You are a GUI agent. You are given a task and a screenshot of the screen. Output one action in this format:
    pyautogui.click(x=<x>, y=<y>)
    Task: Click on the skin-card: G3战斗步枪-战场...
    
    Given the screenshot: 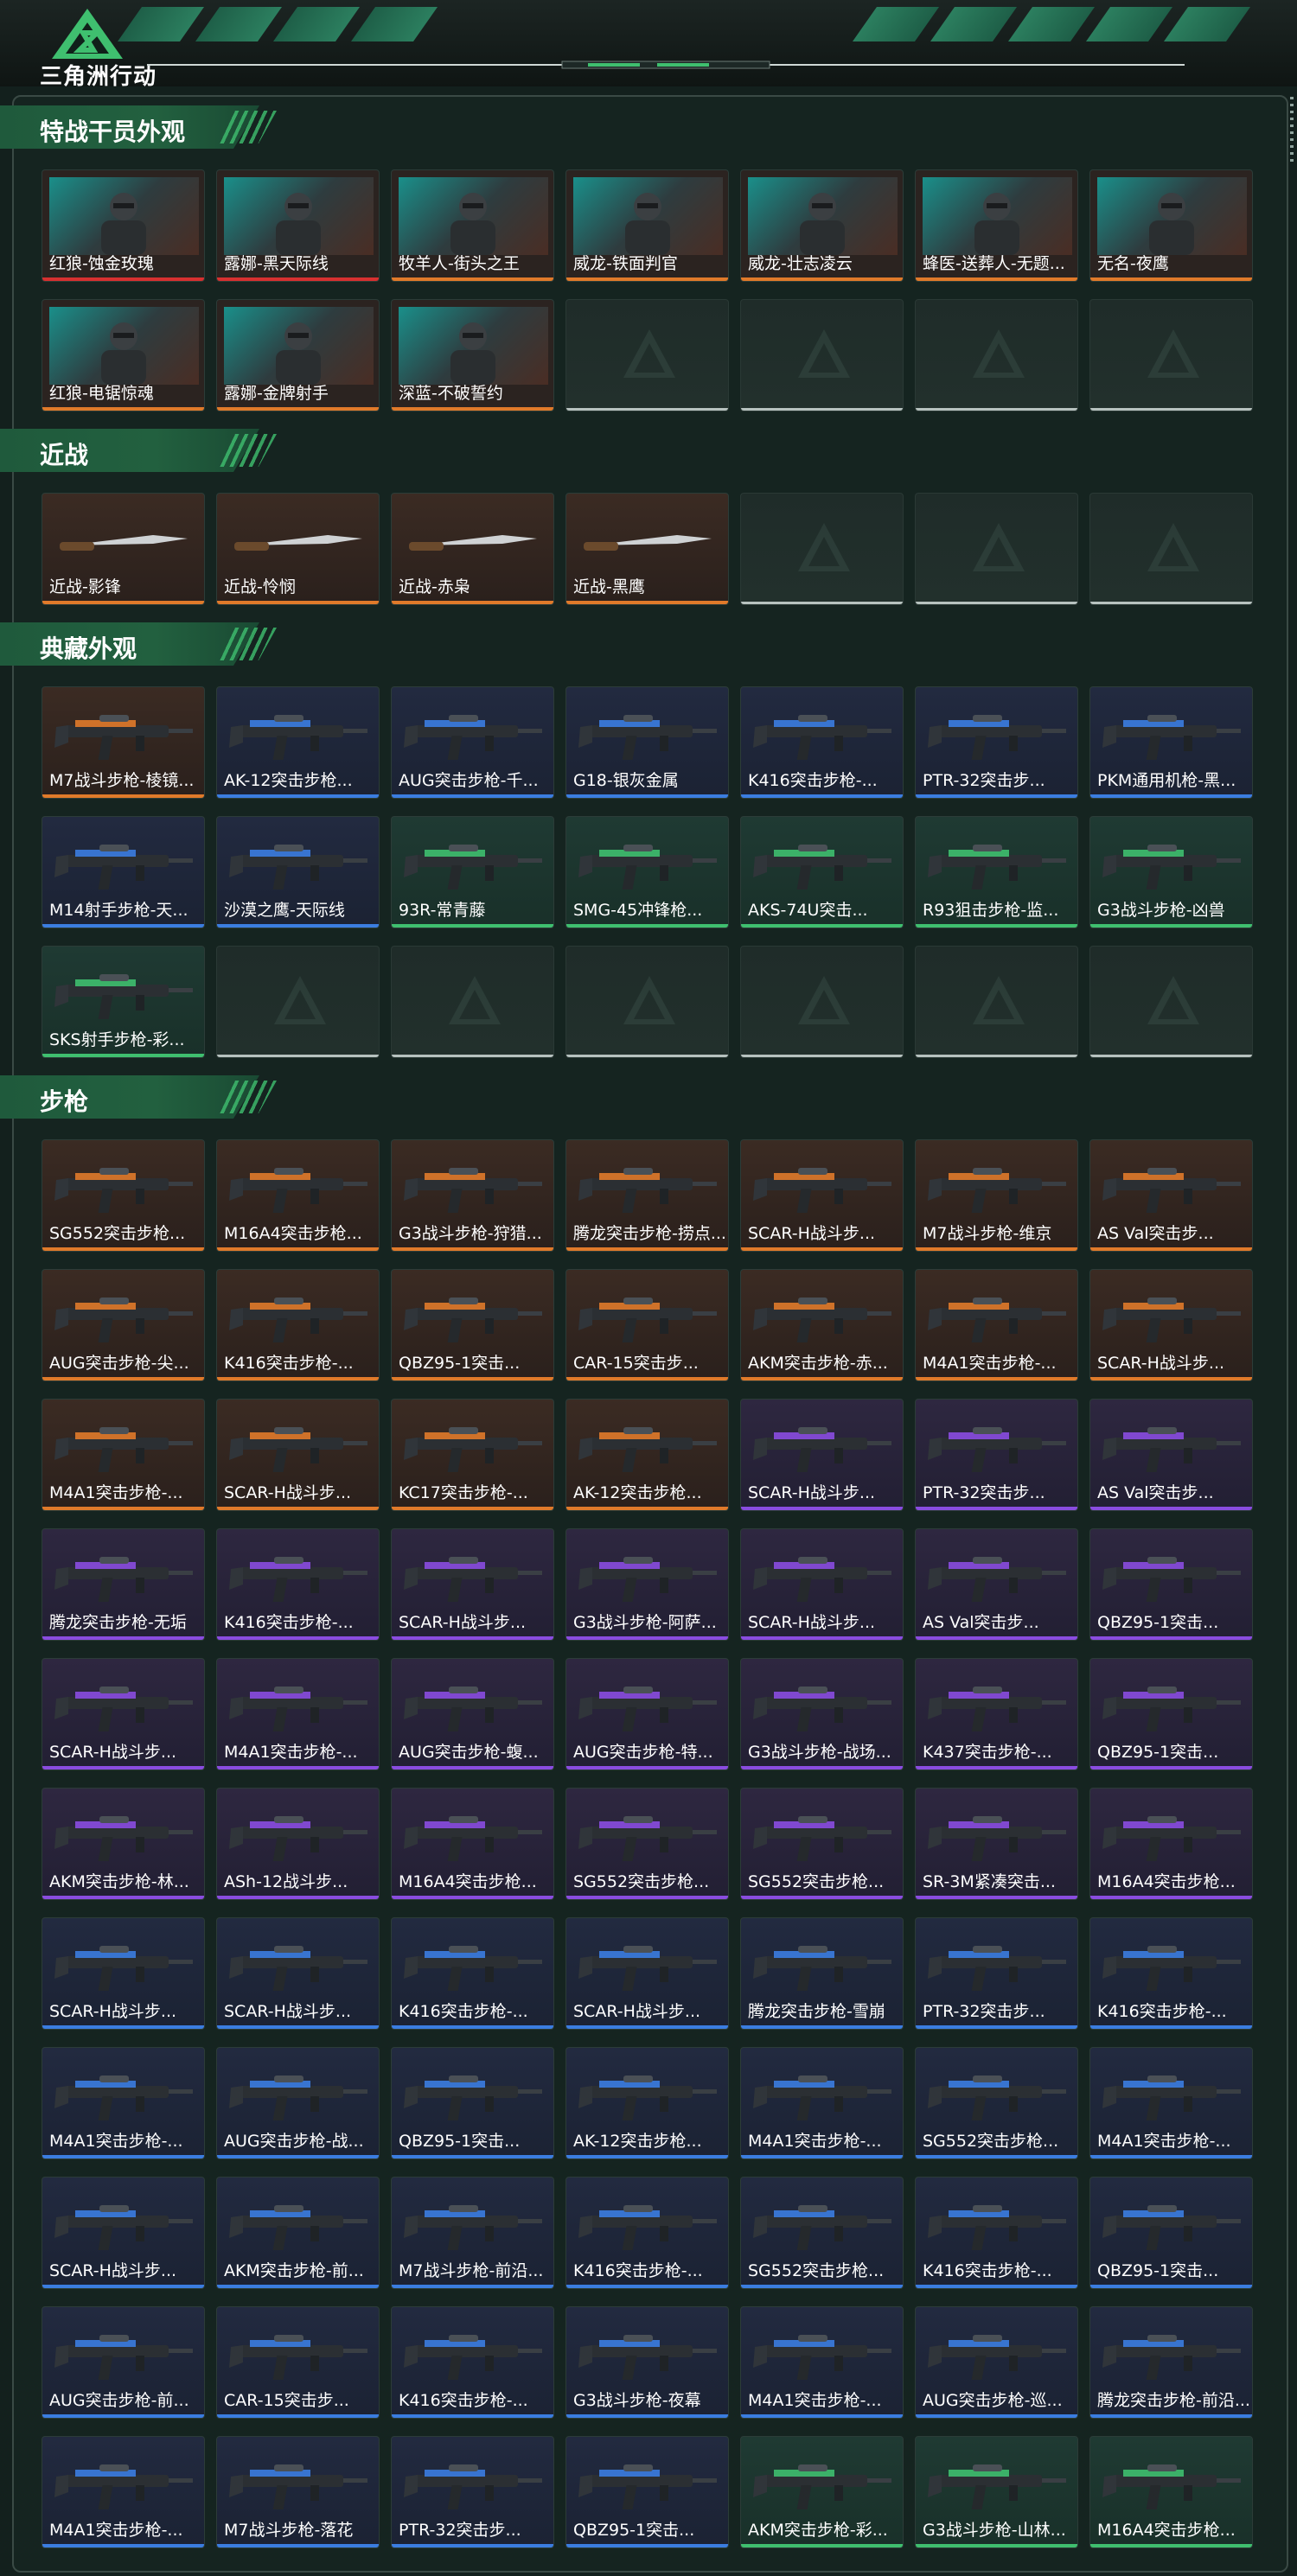 What is the action you would take?
    pyautogui.click(x=822, y=1714)
    